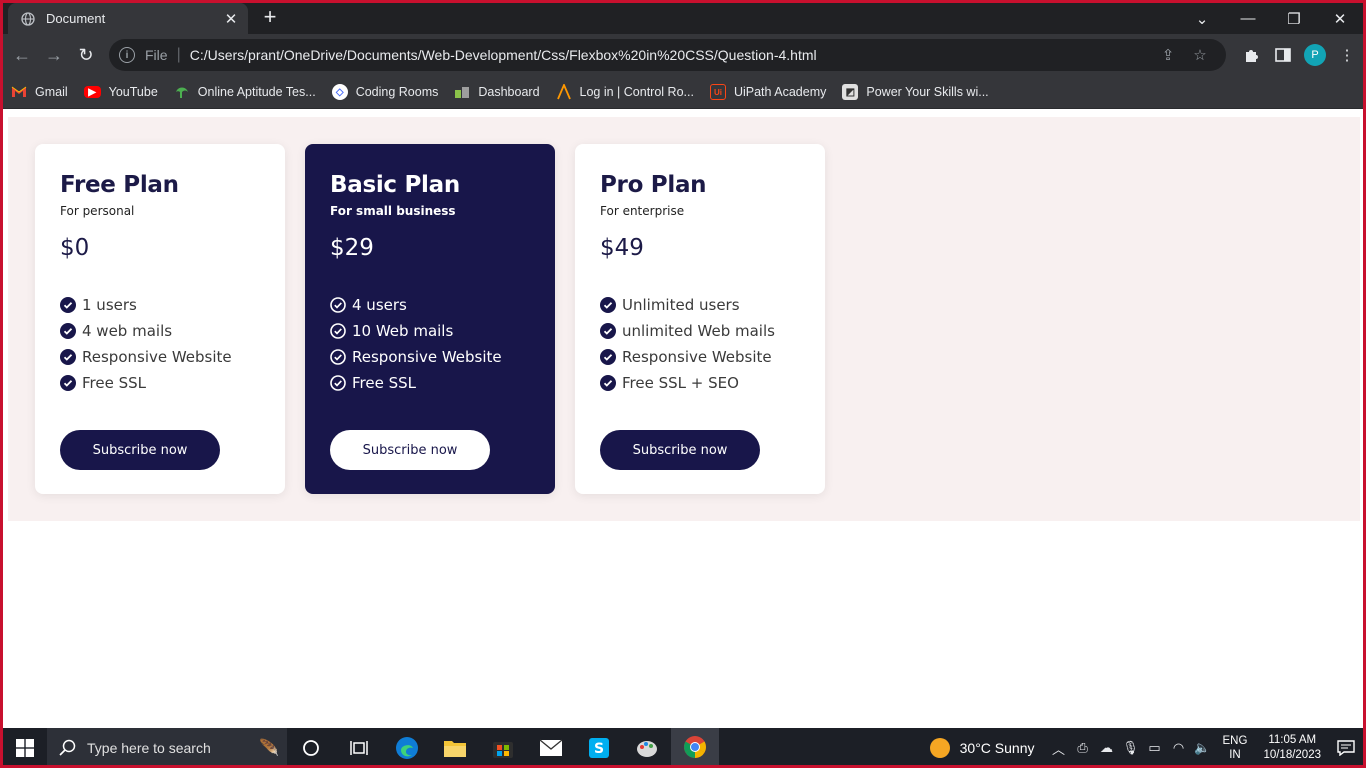  I want to click on bookmark-coding-rooms: ◇ Coding Rooms, so click(384, 92).